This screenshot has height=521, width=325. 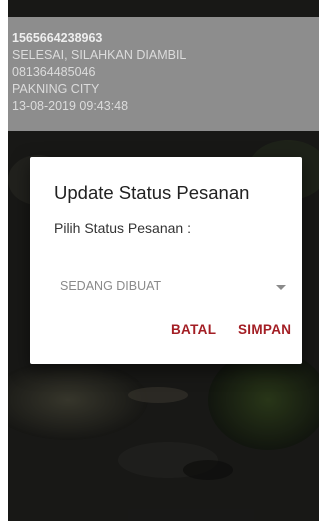 What do you see at coordinates (57, 38) in the screenshot?
I see `order-id: 1565664238963` at bounding box center [57, 38].